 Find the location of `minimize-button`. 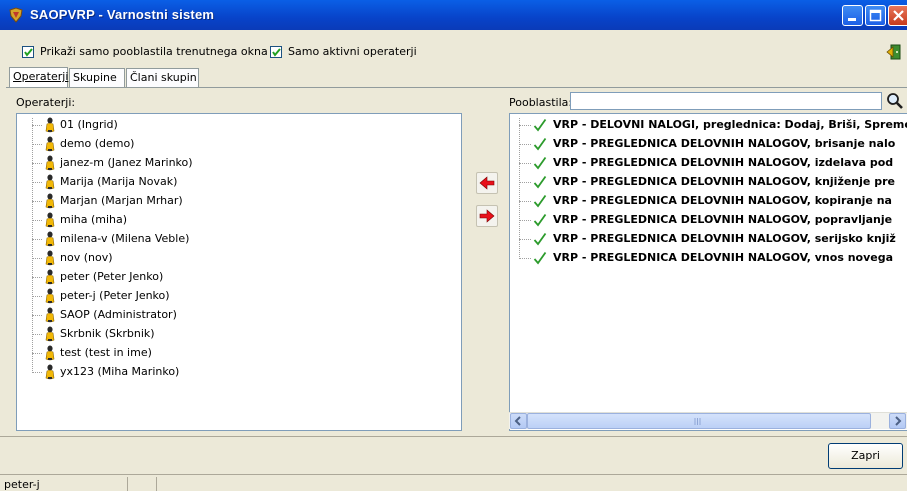

minimize-button is located at coordinates (852, 15).